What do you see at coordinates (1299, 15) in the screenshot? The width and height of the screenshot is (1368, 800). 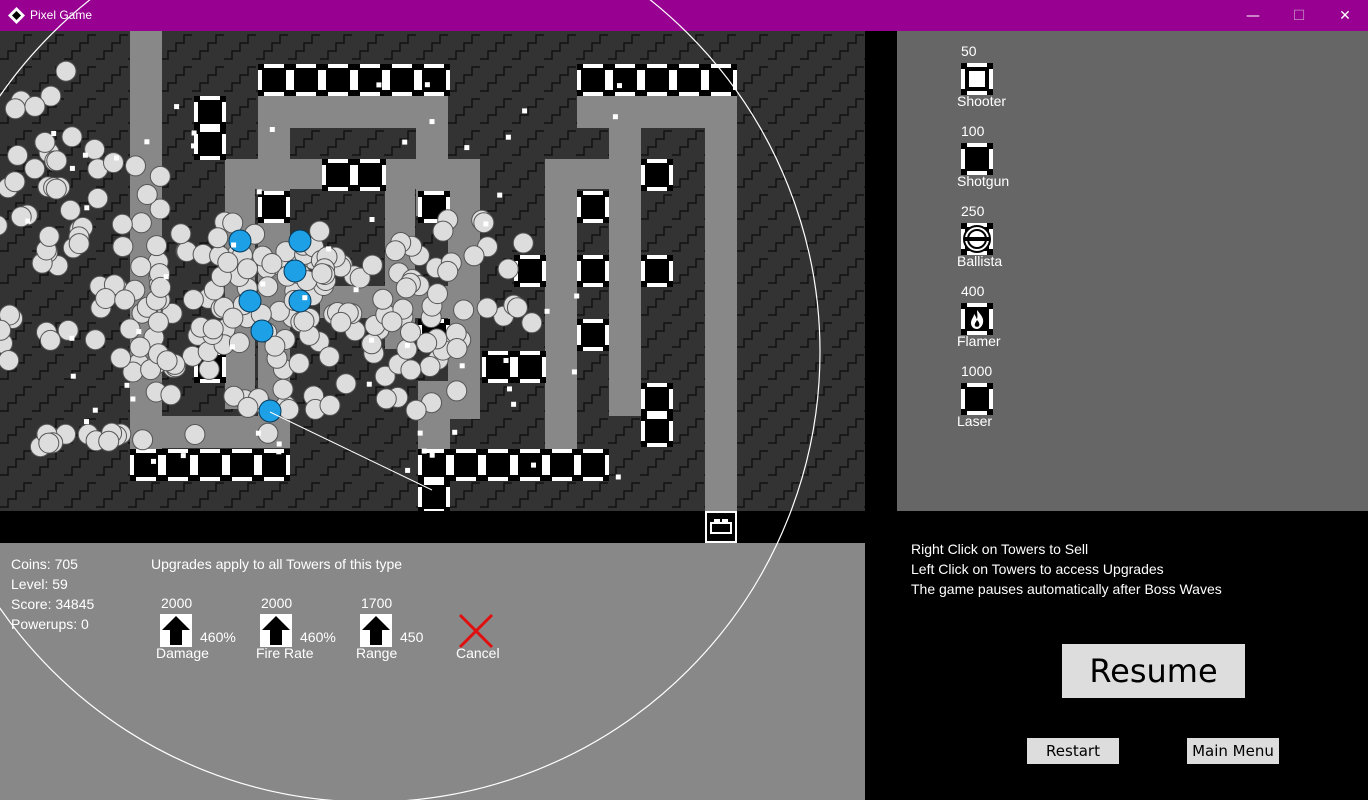 I see `maximize-button: ☐` at bounding box center [1299, 15].